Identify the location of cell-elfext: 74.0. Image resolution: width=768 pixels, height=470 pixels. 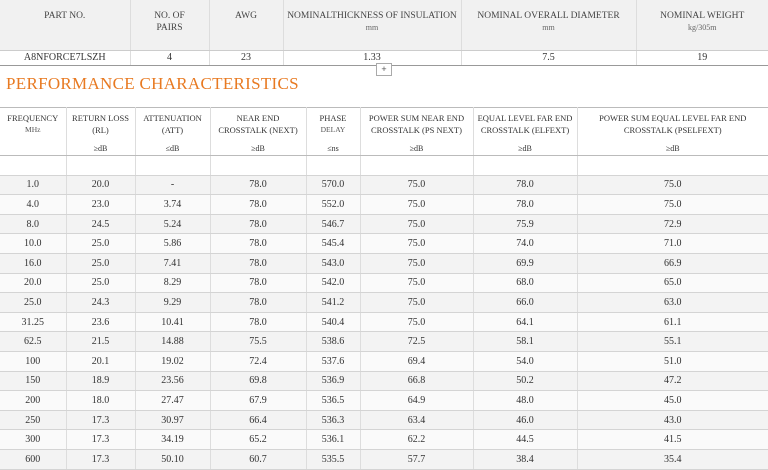
(525, 243).